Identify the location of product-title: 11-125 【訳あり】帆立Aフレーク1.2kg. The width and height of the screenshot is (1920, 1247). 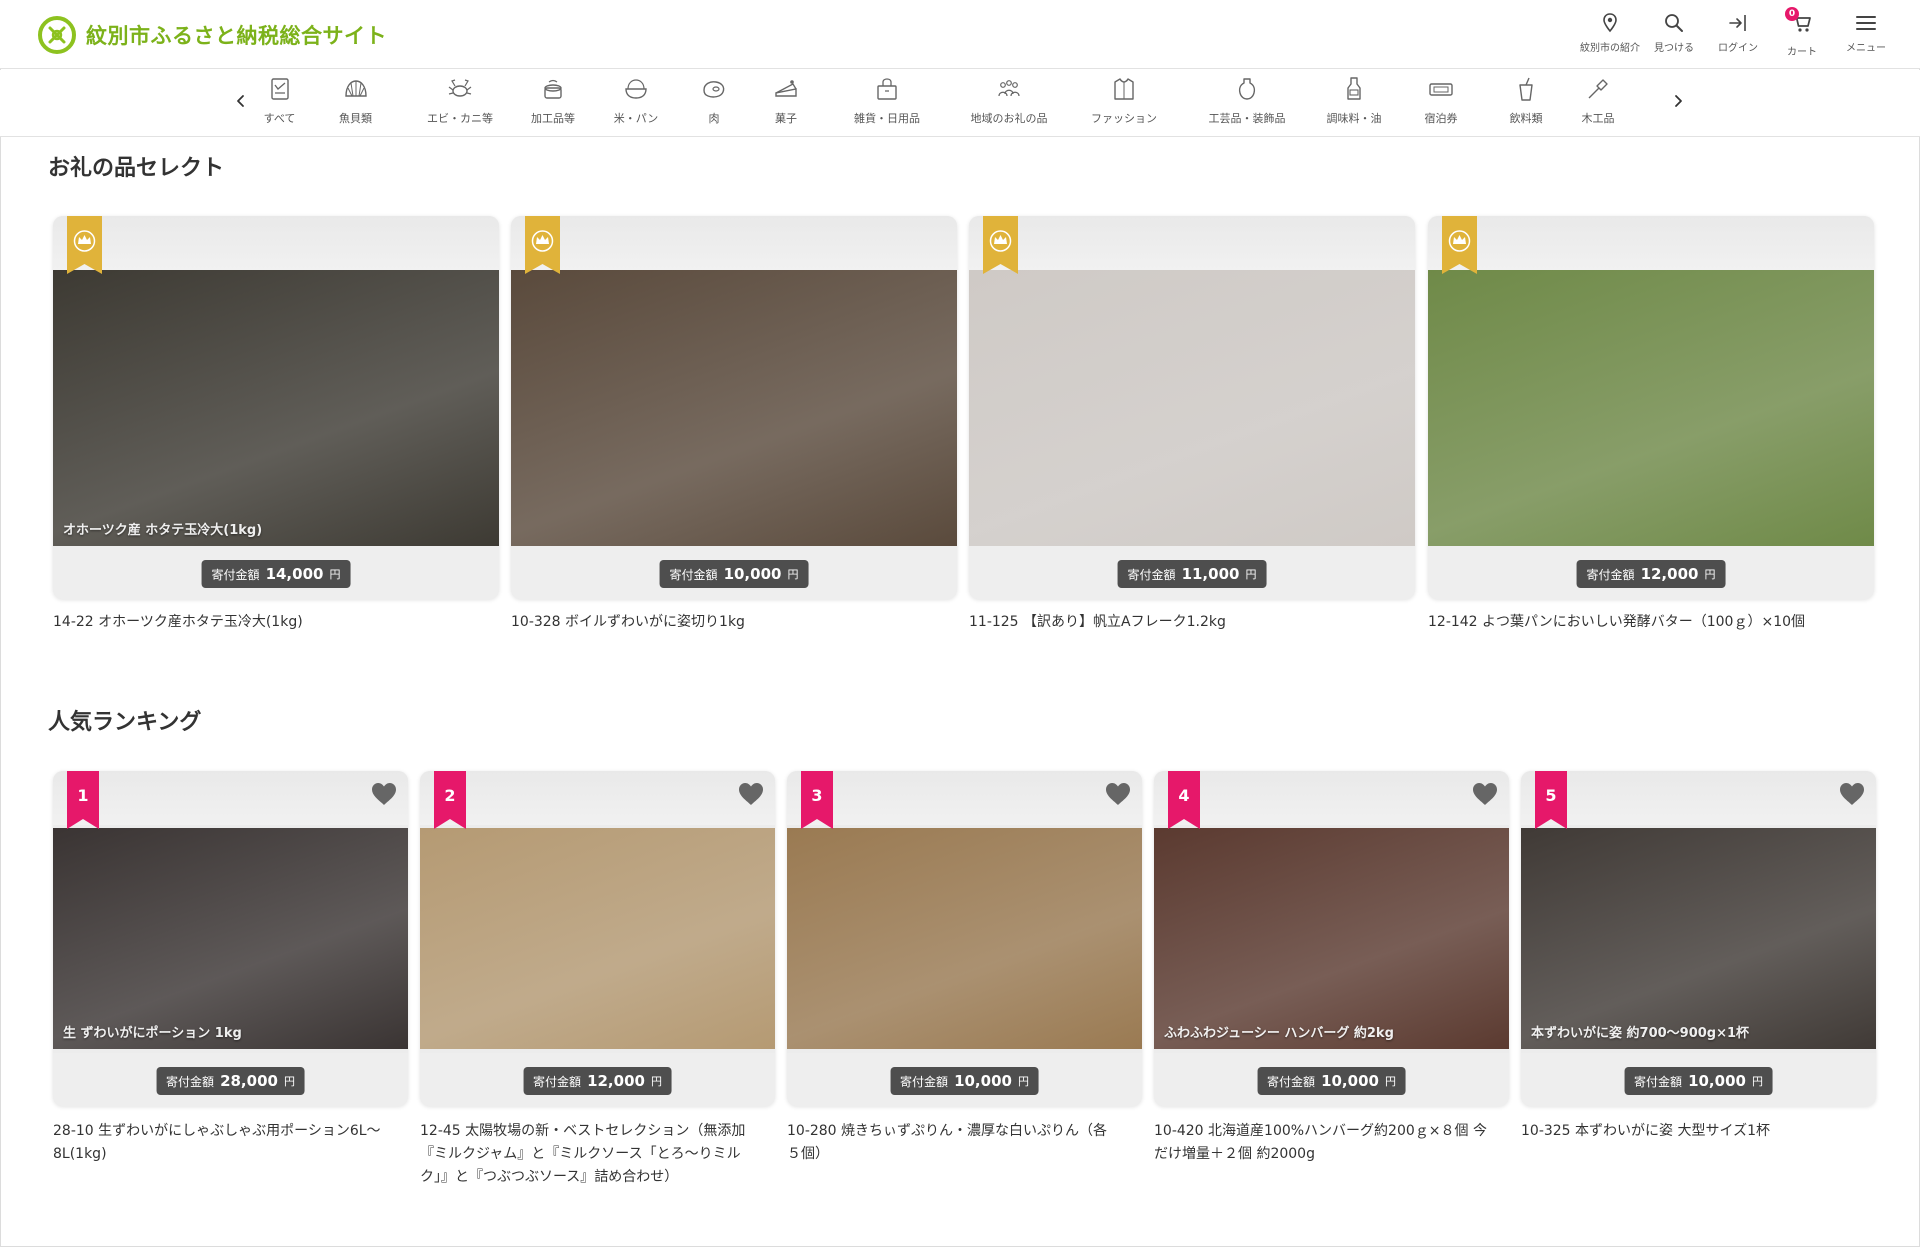
(1192, 622).